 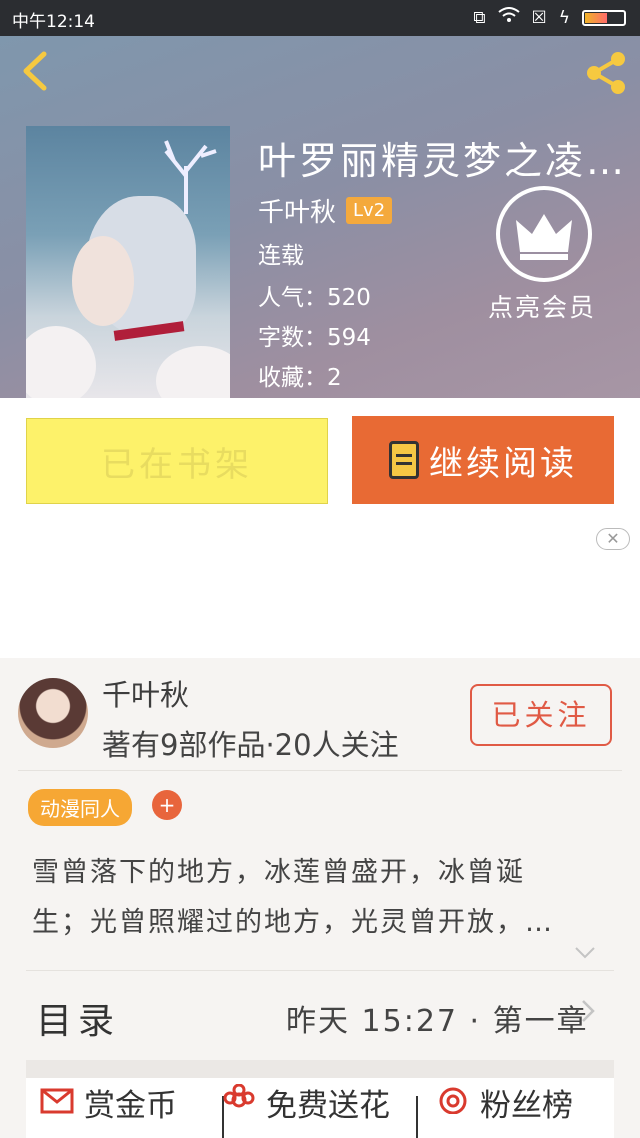 What do you see at coordinates (564, 17) in the screenshot?
I see `charging-icon: ϟ` at bounding box center [564, 17].